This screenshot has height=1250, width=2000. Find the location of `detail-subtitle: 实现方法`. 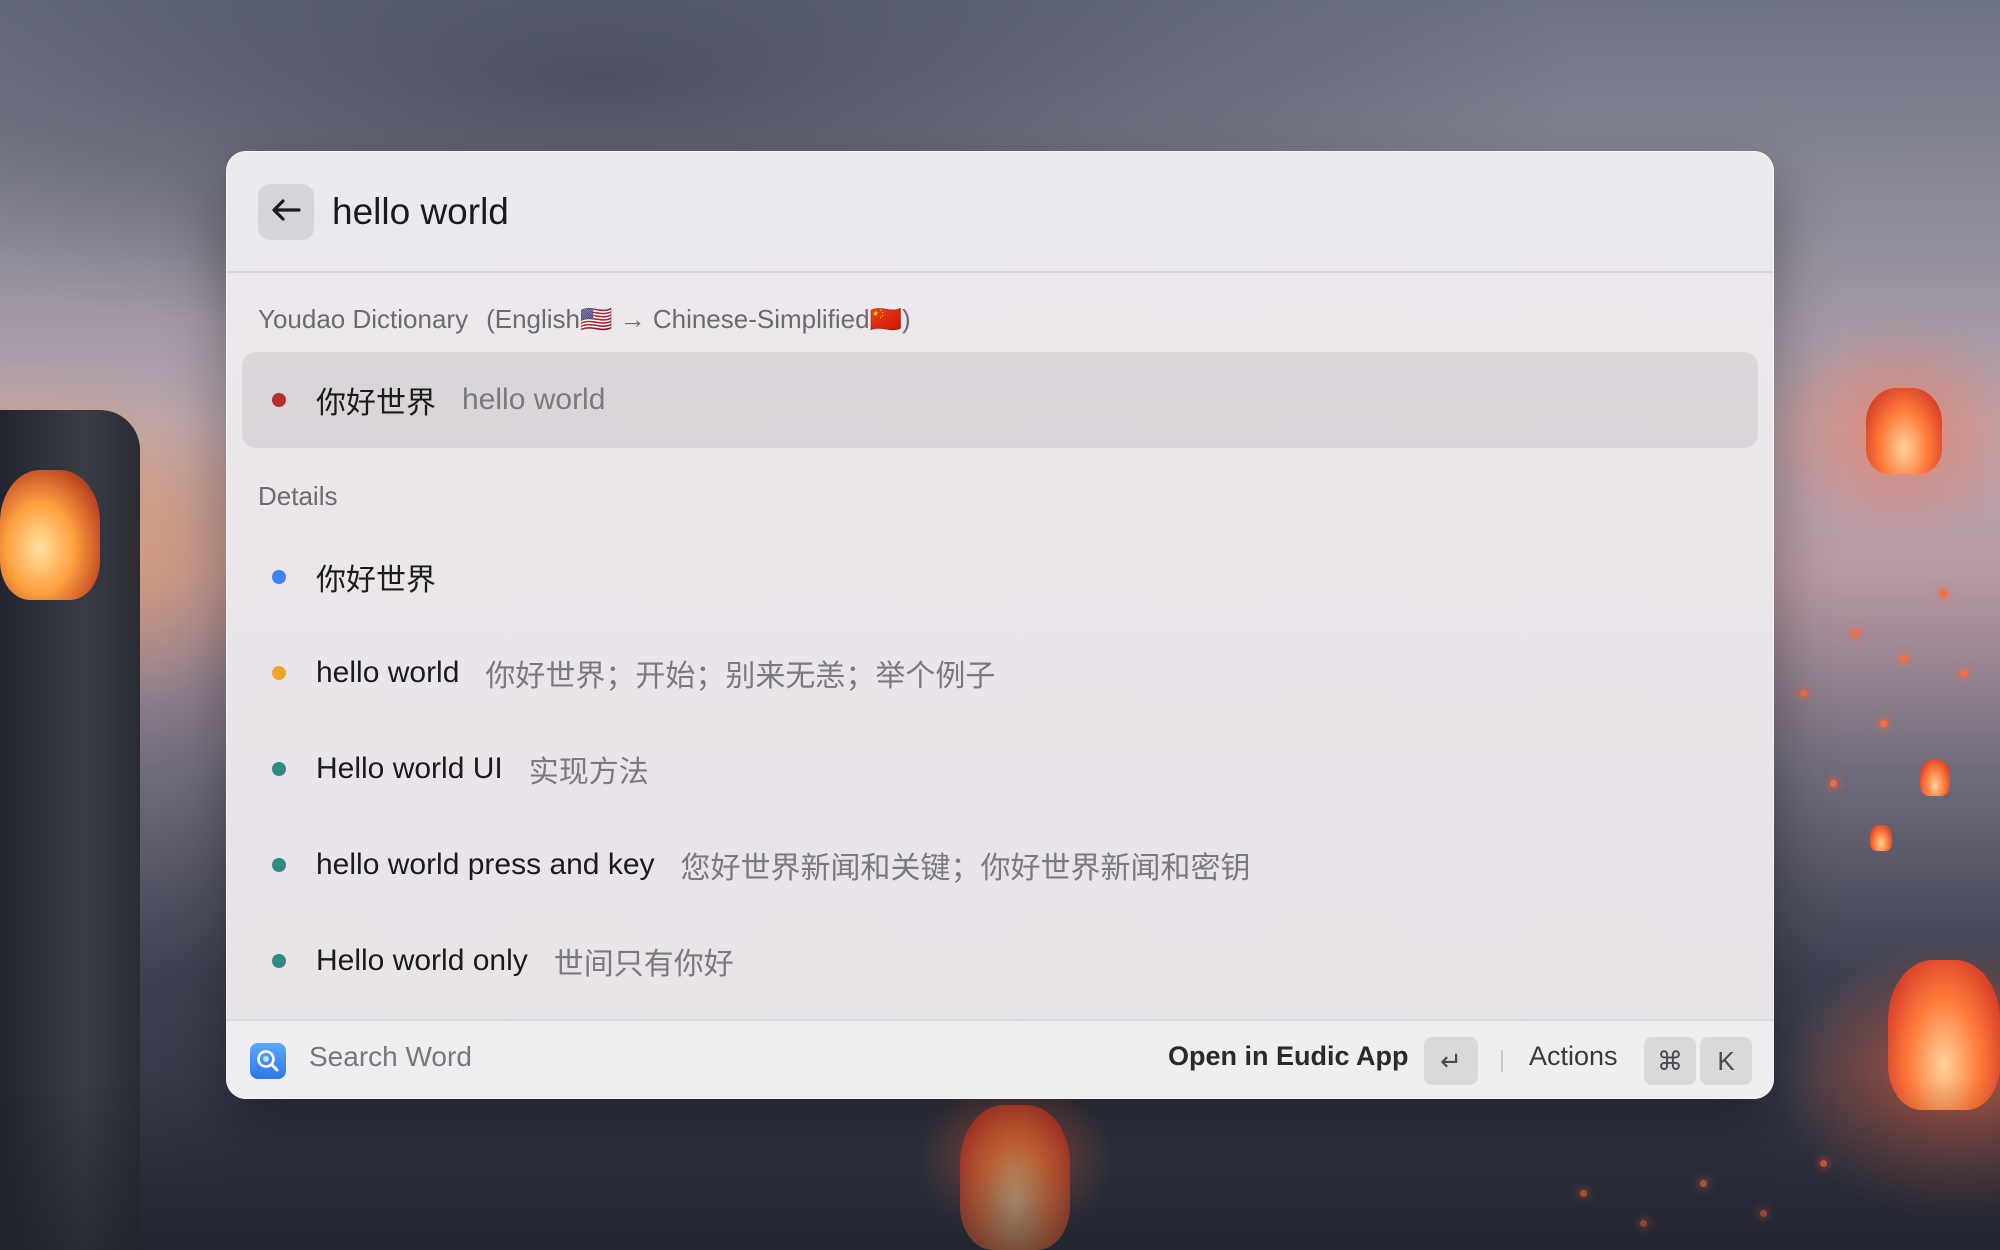

detail-subtitle: 实现方法 is located at coordinates (588, 772).